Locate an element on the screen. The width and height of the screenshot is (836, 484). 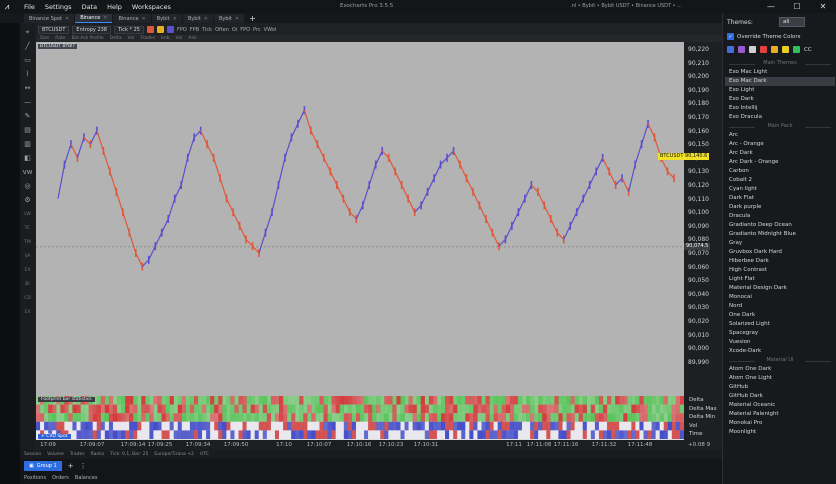
theme-list-item: Arc Dark - Orange is located at coordinates (780, 162).